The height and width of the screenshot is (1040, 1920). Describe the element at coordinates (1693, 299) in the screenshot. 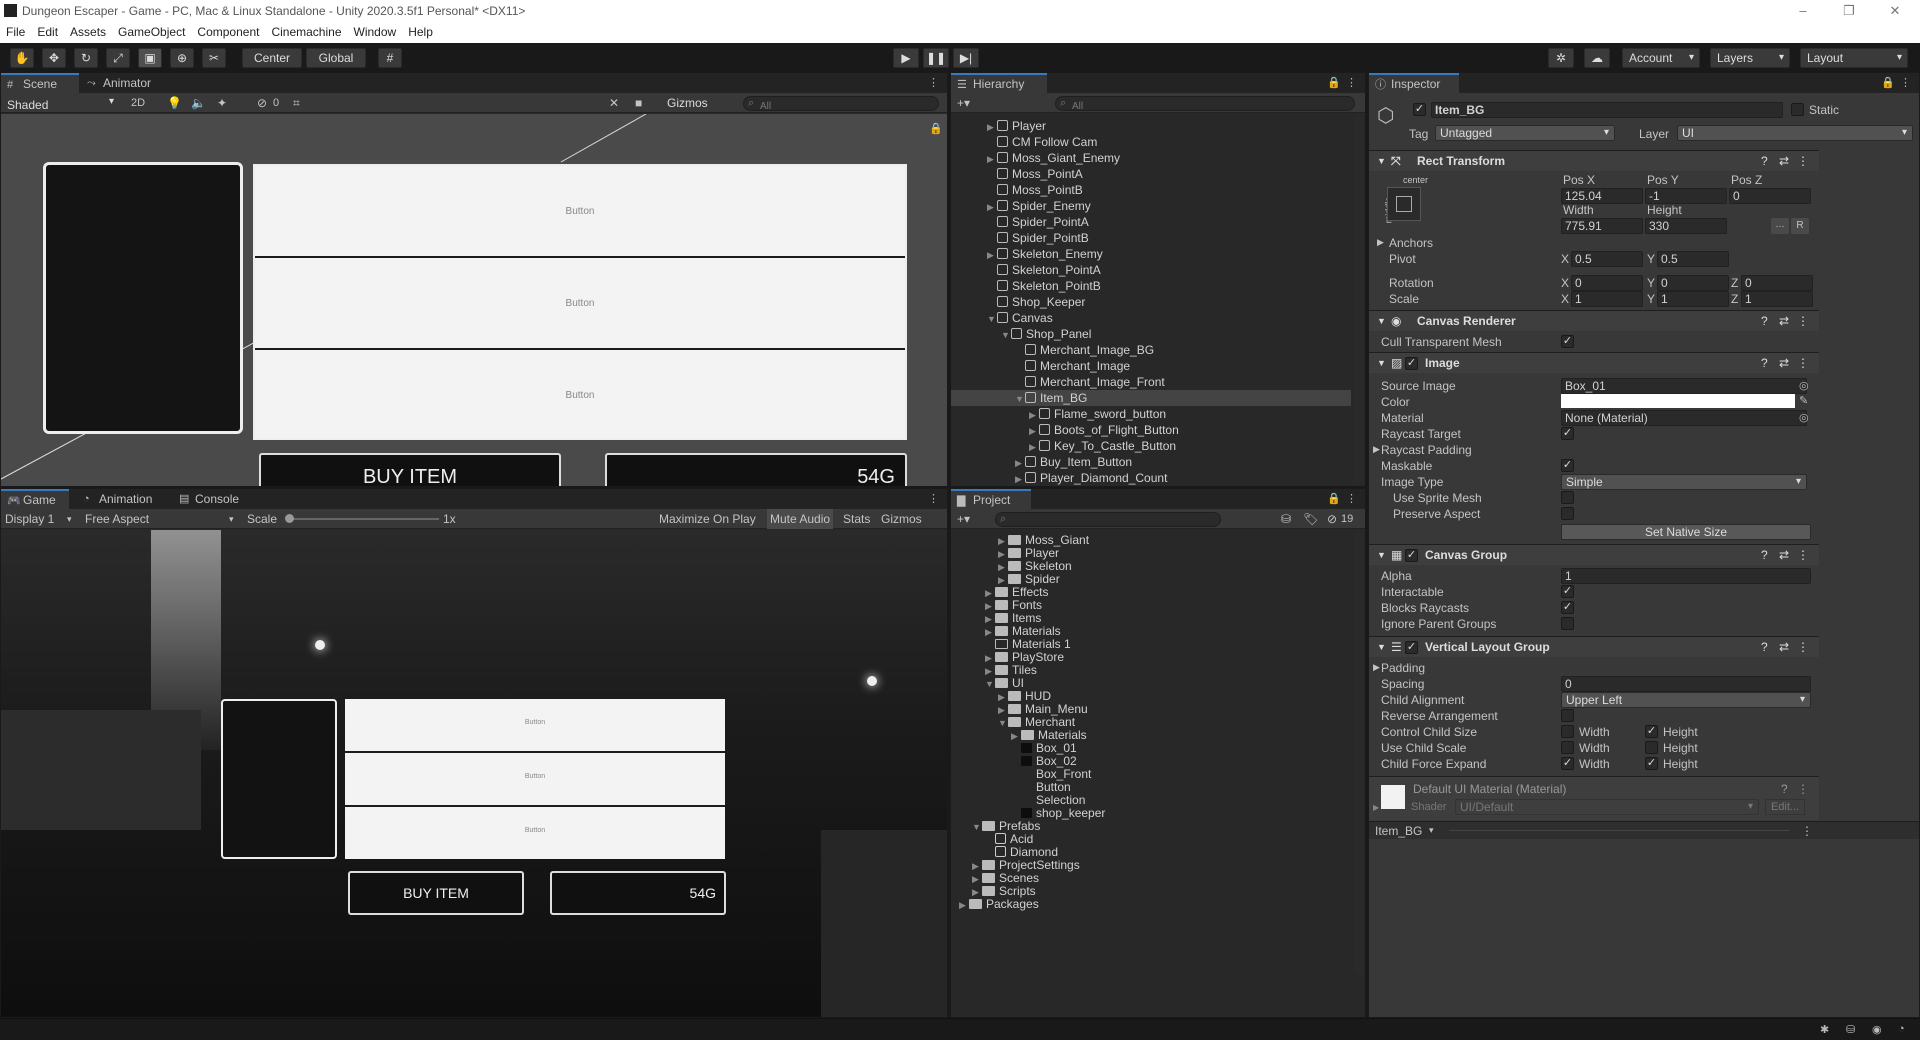

I see `scale-y-field: 1` at that location.